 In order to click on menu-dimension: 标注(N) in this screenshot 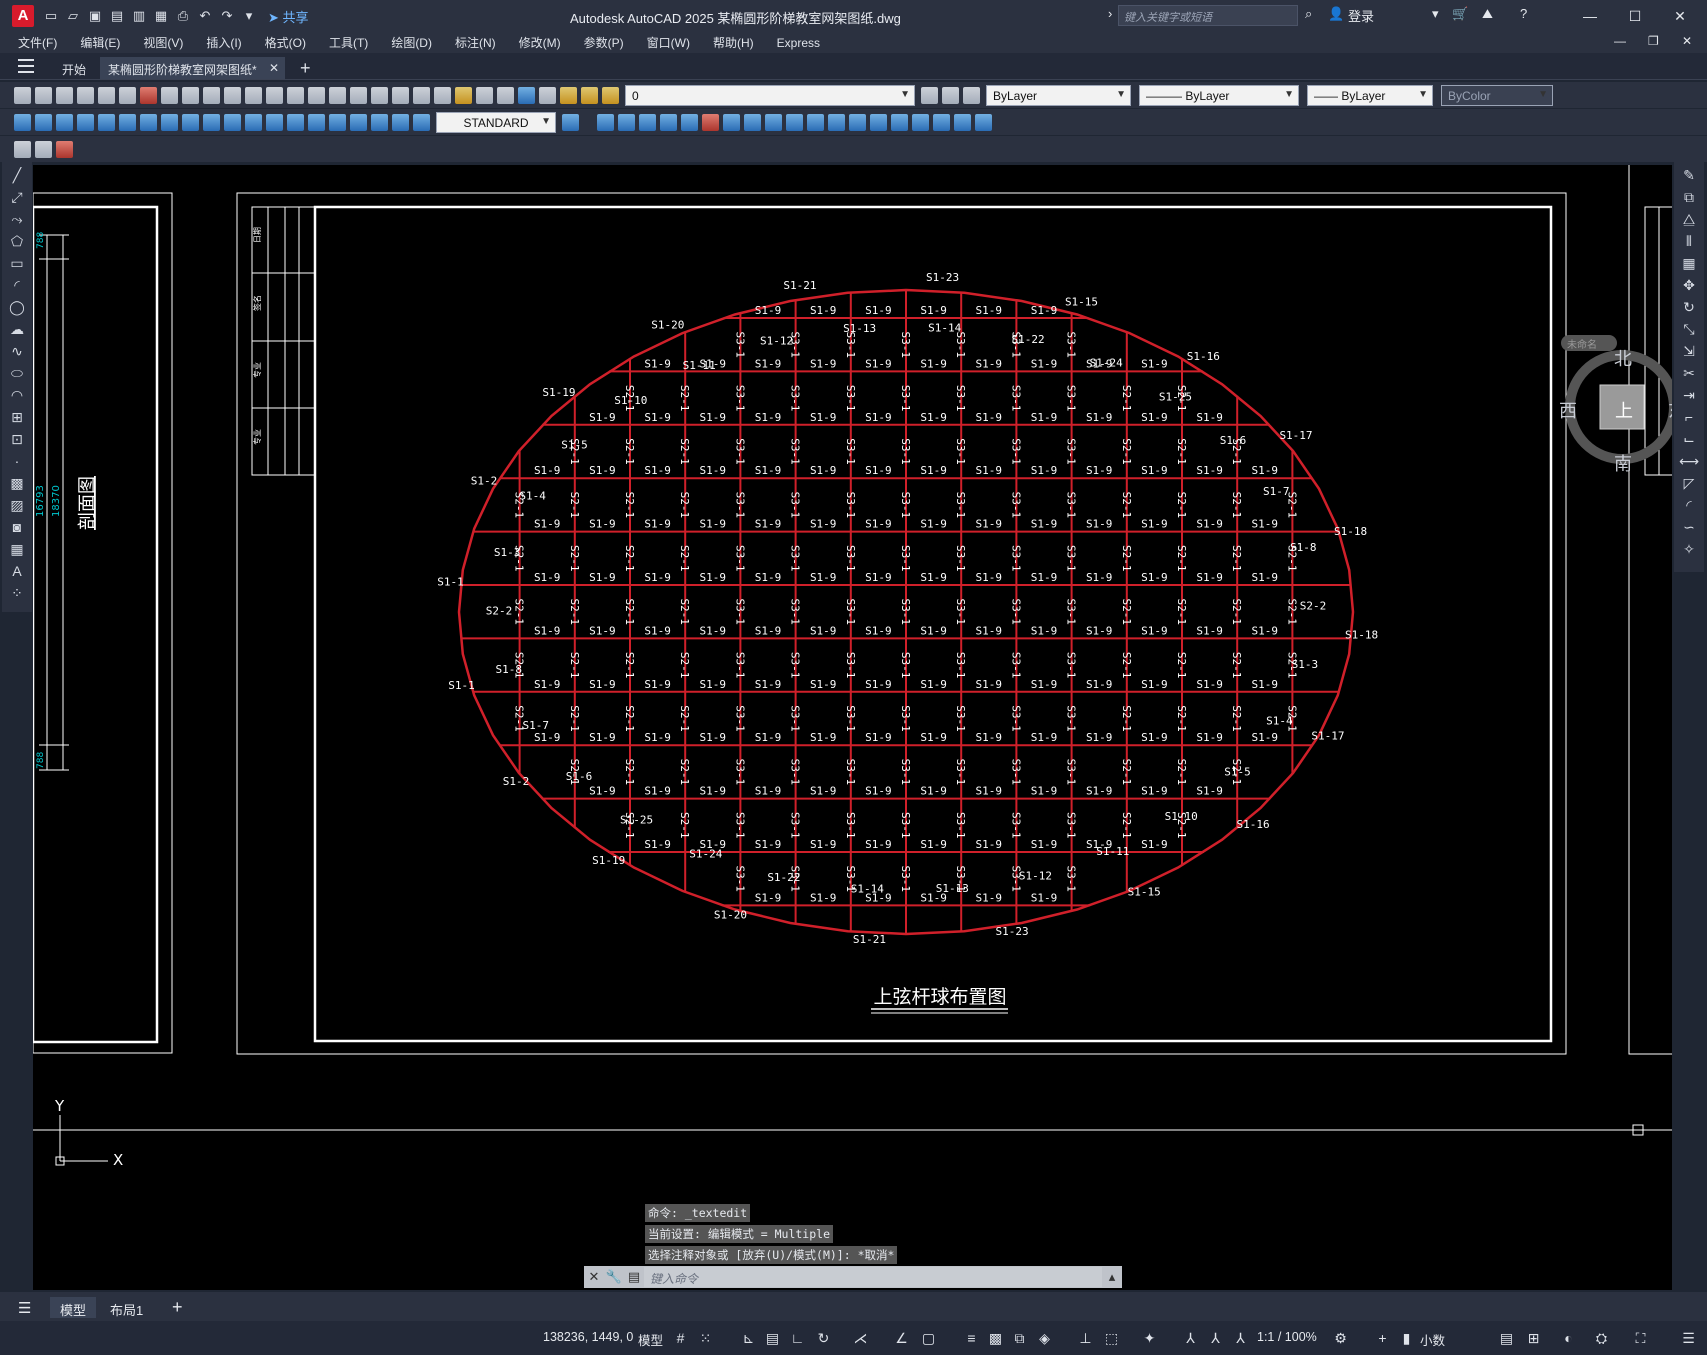, I will do `click(475, 42)`.